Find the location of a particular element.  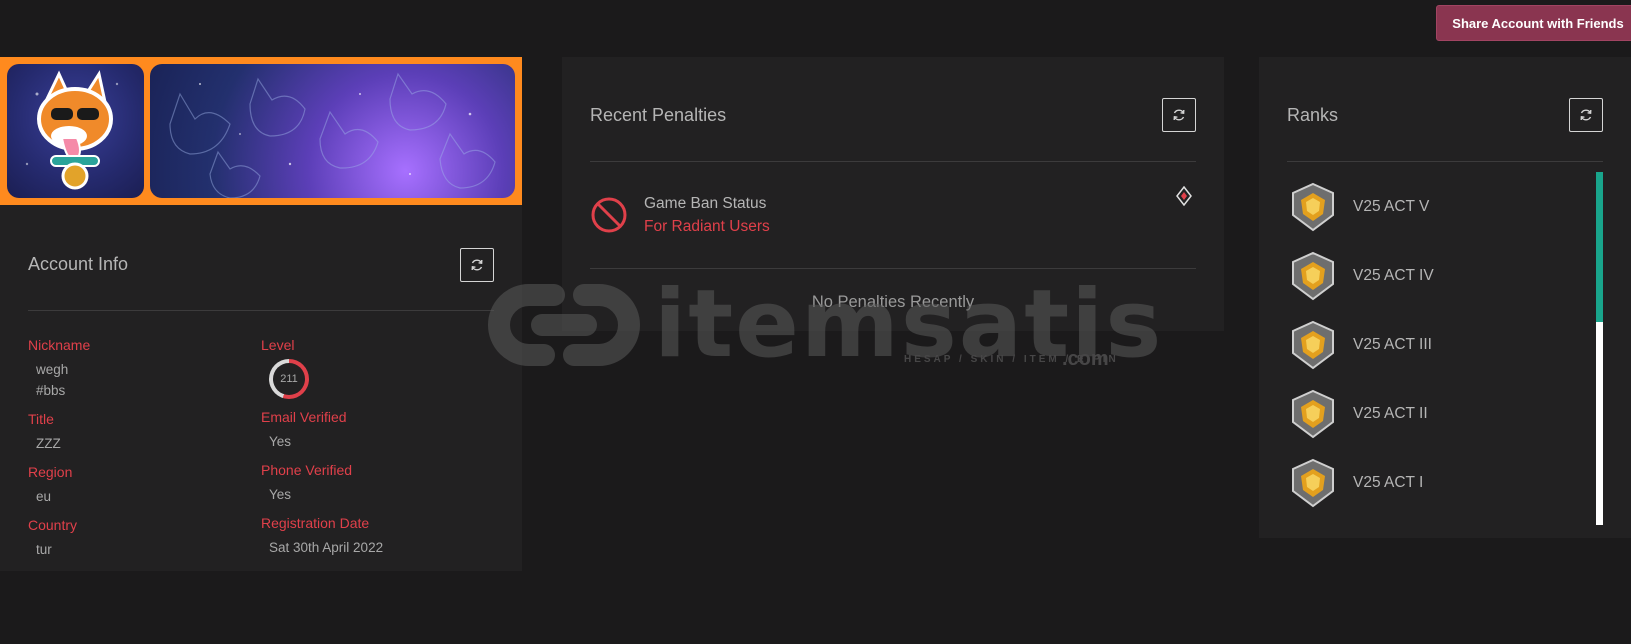

level-label: Level is located at coordinates (278, 345).